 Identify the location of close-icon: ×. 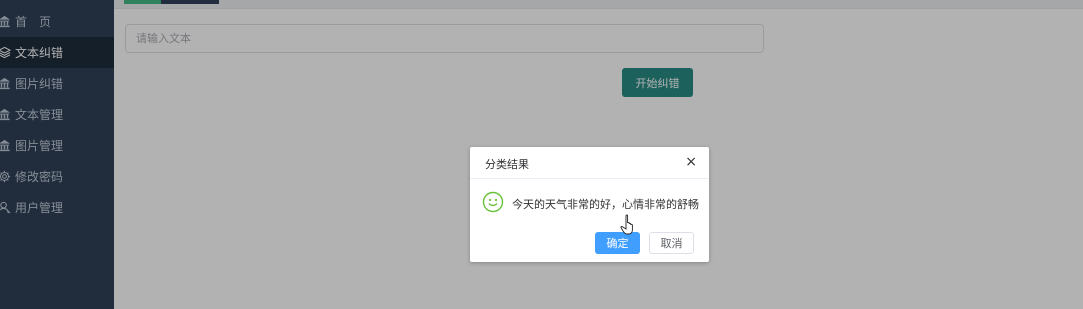
(691, 162).